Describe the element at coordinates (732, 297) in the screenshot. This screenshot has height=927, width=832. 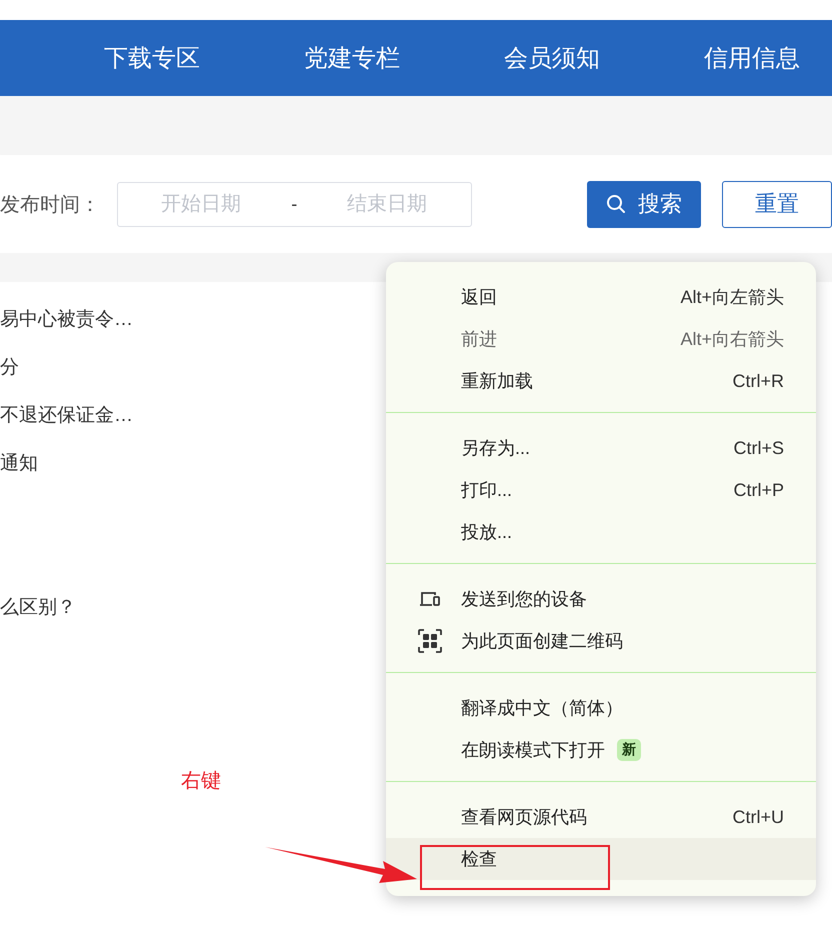
I see `shortcut-text: Alt+向左箭头` at that location.